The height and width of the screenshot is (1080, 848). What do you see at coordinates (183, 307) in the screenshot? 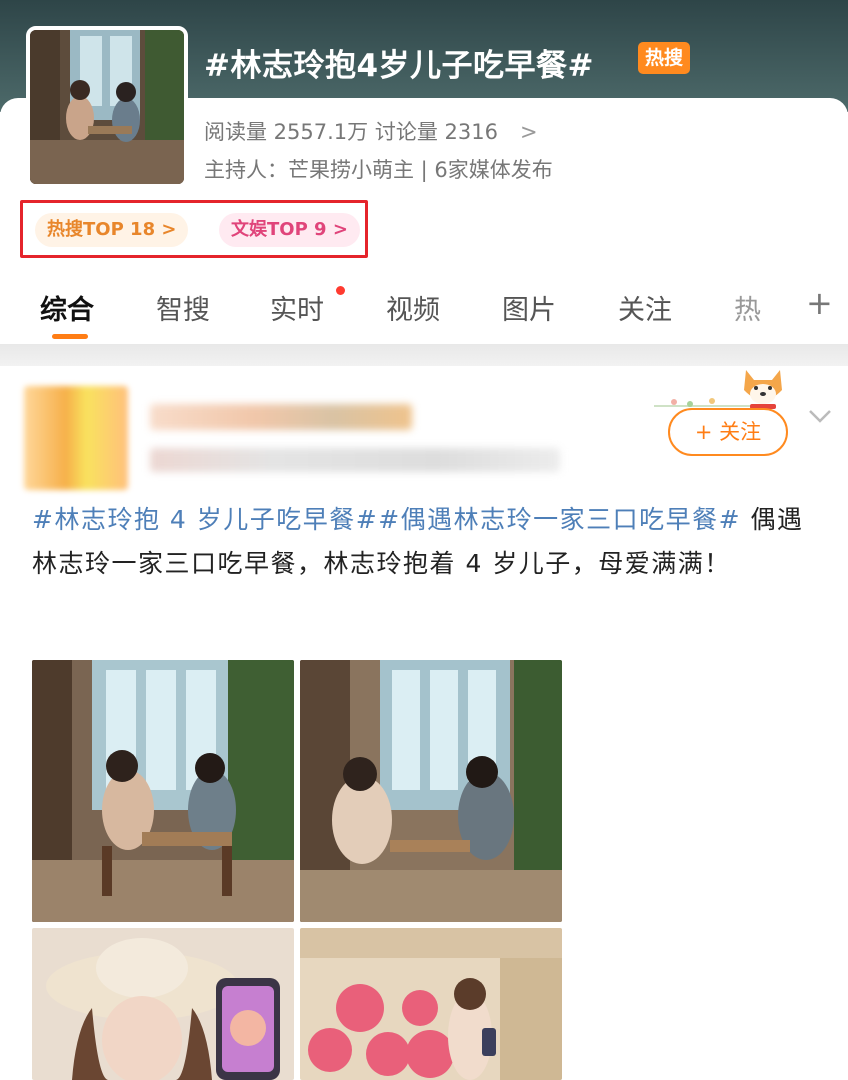
I see `tab-smart-search: 智搜` at bounding box center [183, 307].